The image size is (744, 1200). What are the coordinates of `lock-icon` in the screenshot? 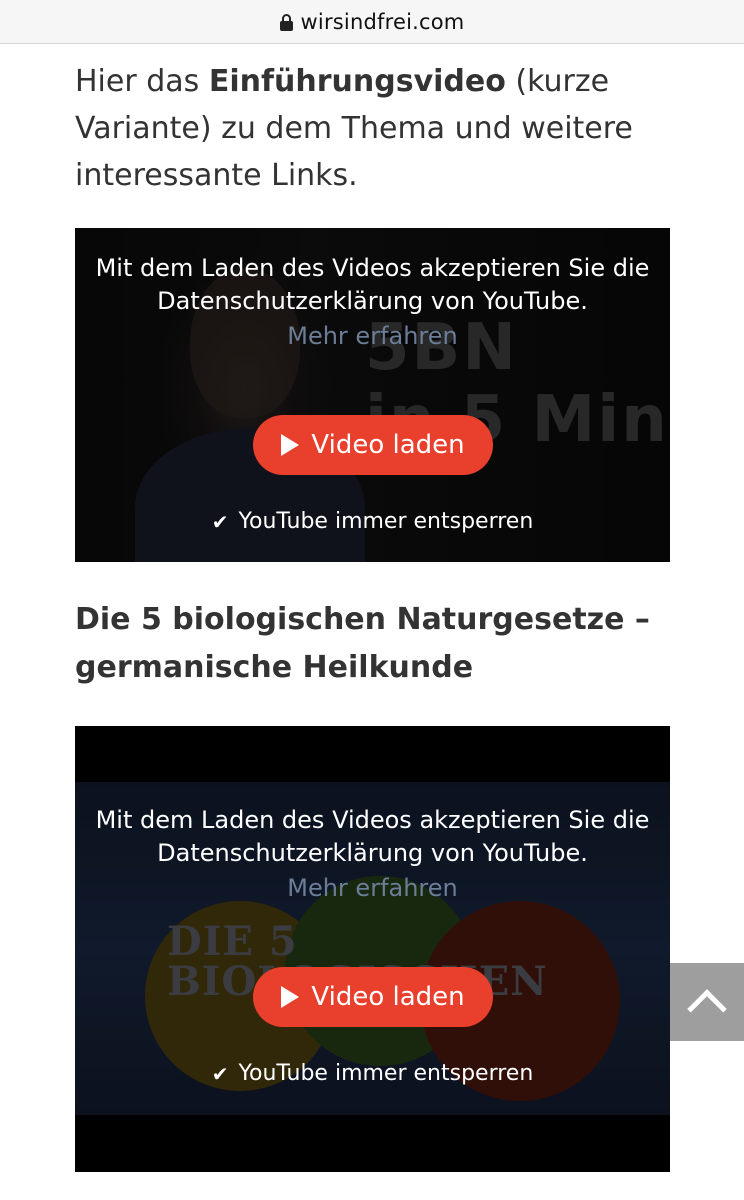 It's located at (286, 22).